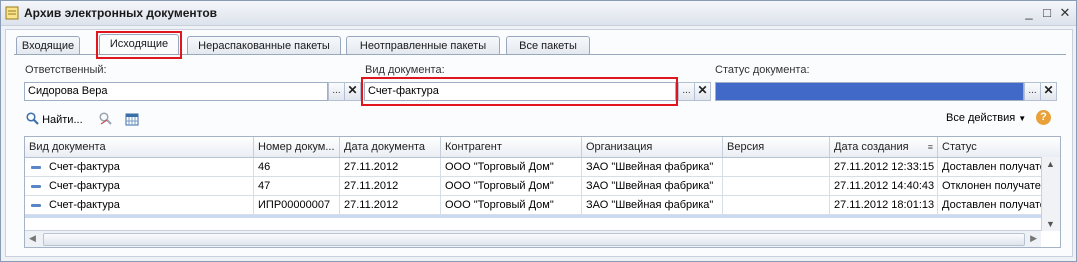 Image resolution: width=1077 pixels, height=262 pixels. I want to click on sort-icon: ≡, so click(930, 147).